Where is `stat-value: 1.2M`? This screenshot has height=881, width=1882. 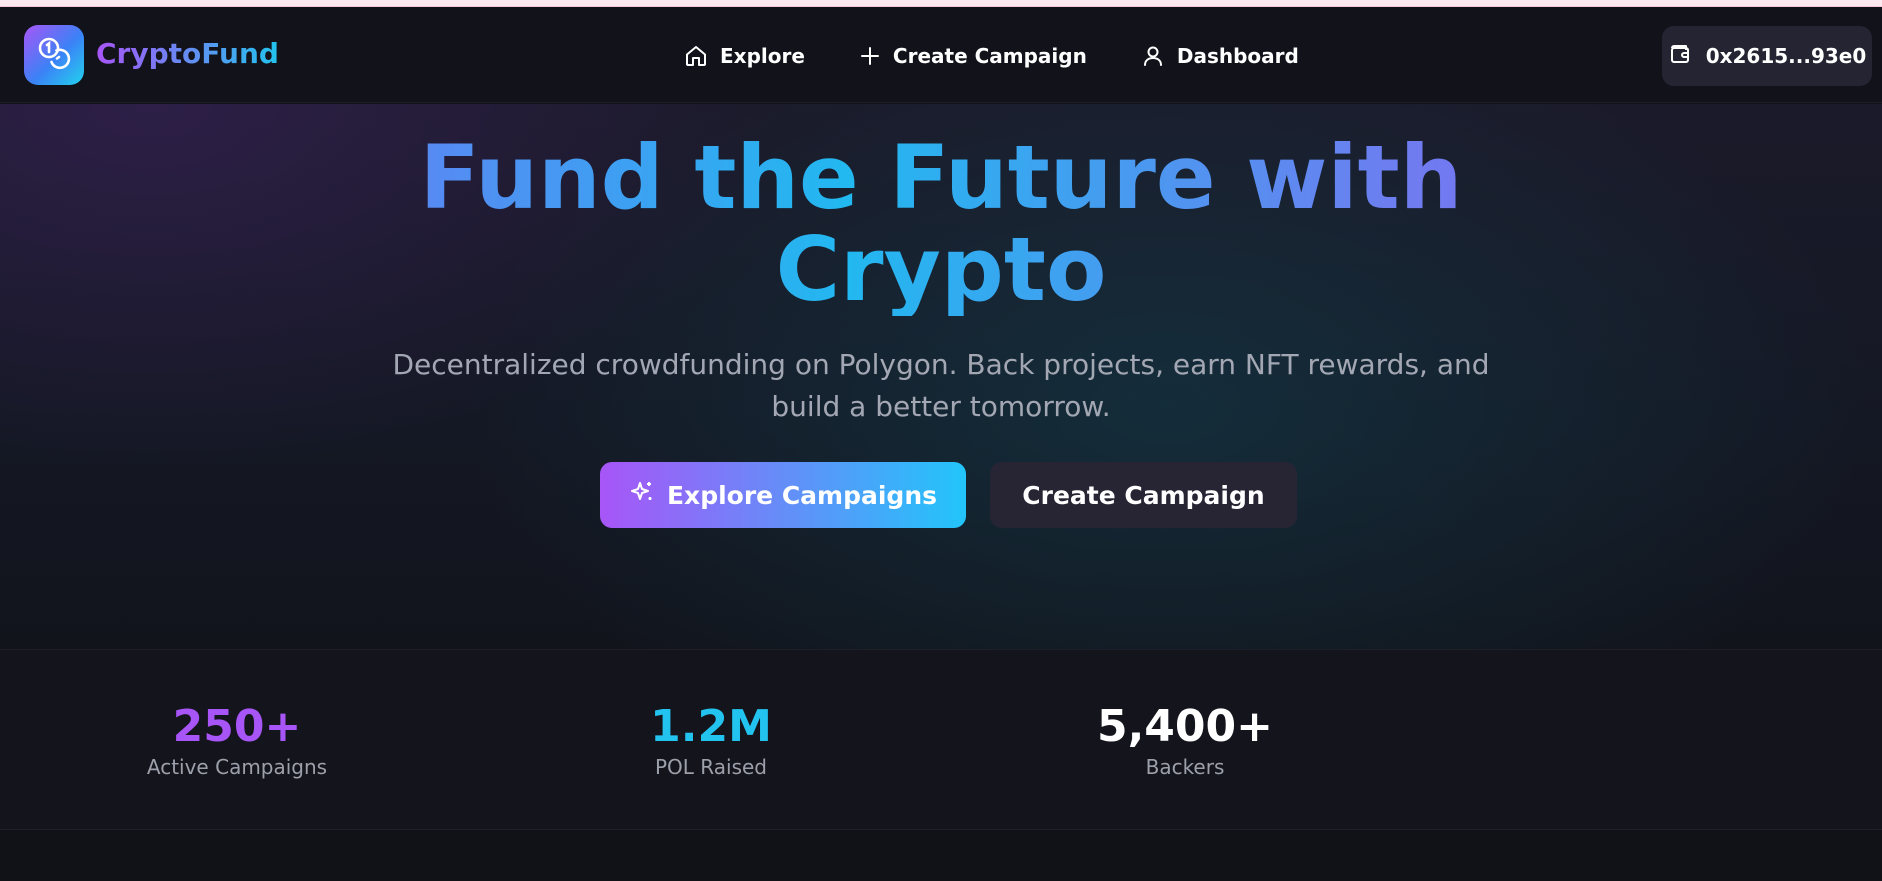 stat-value: 1.2M is located at coordinates (711, 726).